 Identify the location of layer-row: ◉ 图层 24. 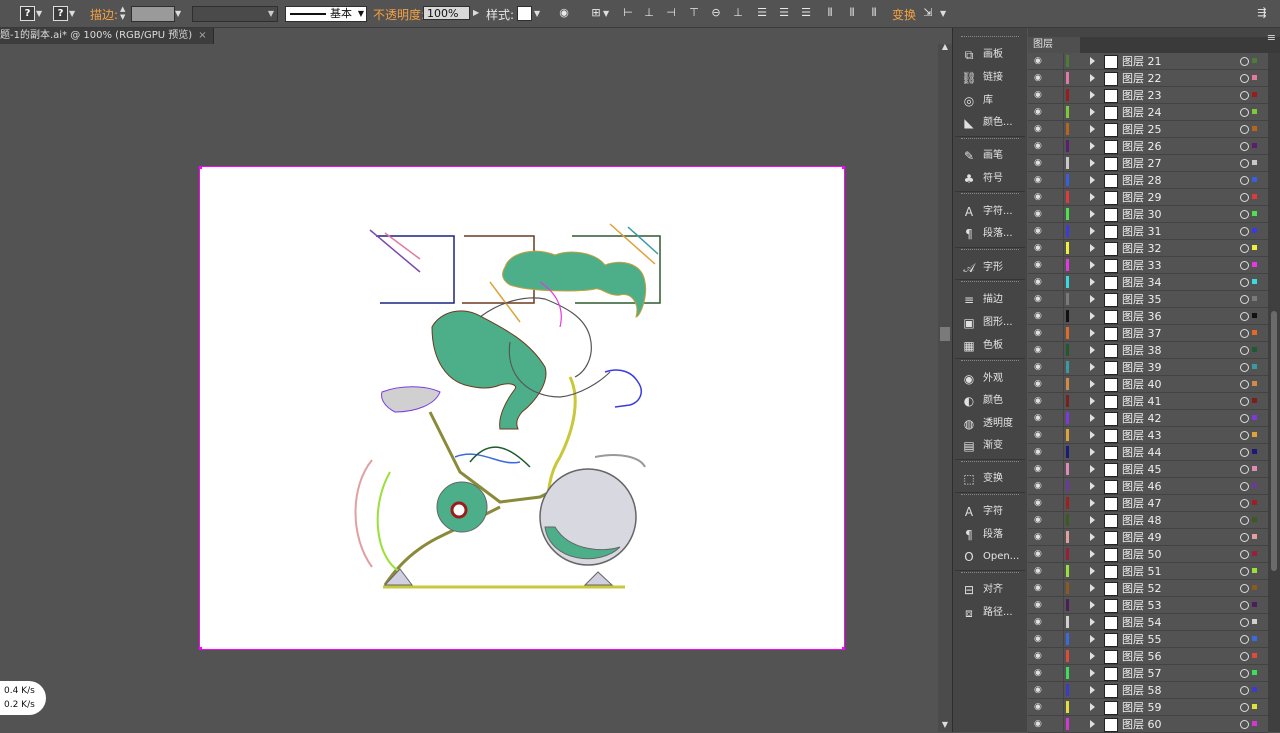
(1148, 112).